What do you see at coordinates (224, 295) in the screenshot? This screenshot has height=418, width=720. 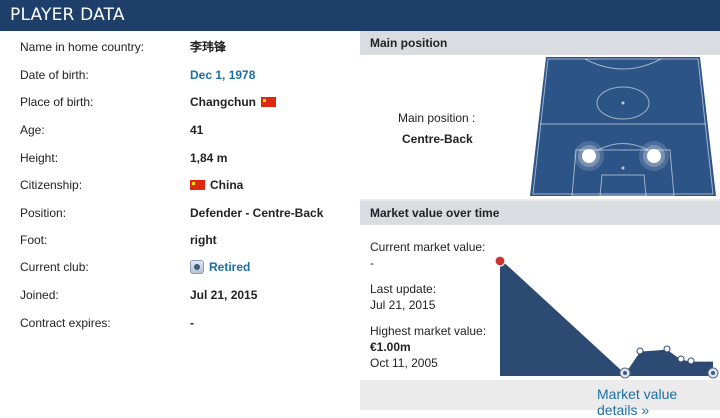 I see `info-value: Jul 21, 2015` at bounding box center [224, 295].